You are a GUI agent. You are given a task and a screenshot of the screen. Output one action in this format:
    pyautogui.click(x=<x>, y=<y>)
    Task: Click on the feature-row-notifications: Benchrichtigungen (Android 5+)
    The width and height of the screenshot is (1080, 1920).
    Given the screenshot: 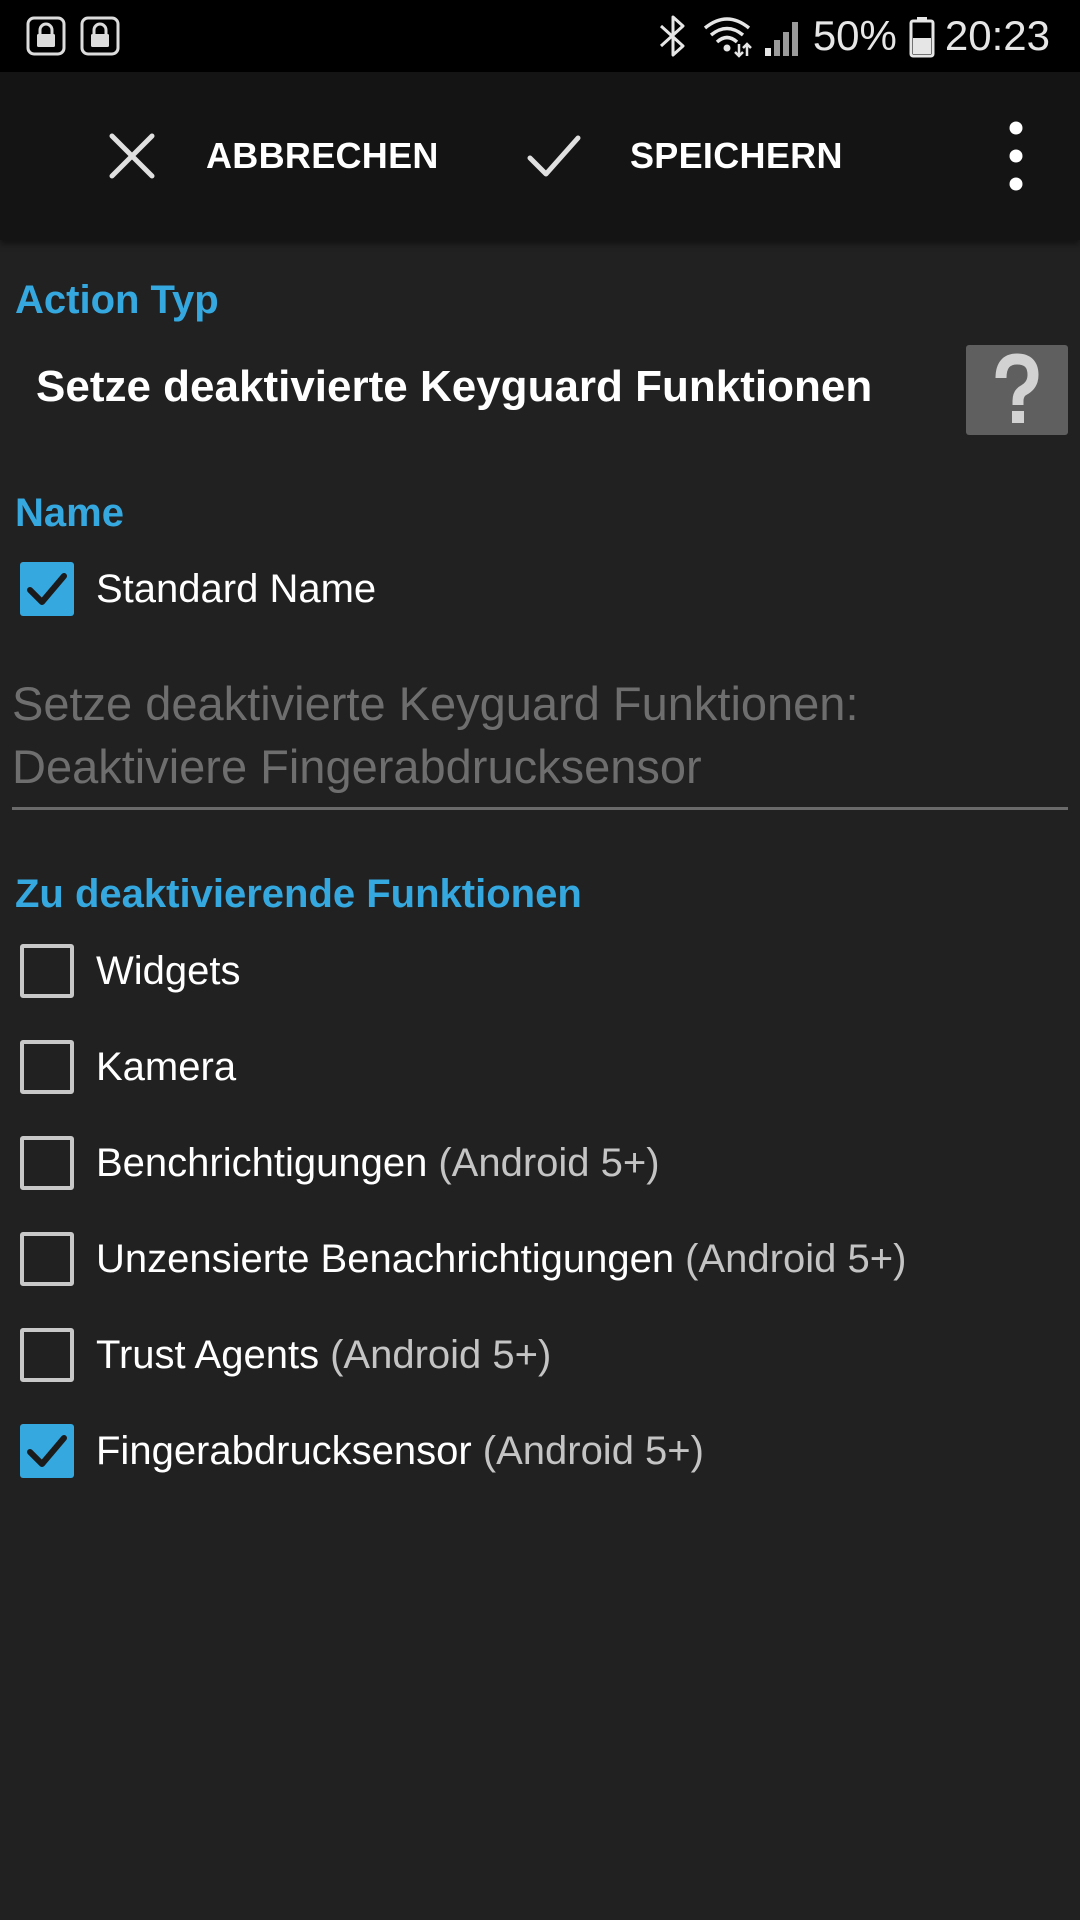 What is the action you would take?
    pyautogui.click(x=340, y=1163)
    